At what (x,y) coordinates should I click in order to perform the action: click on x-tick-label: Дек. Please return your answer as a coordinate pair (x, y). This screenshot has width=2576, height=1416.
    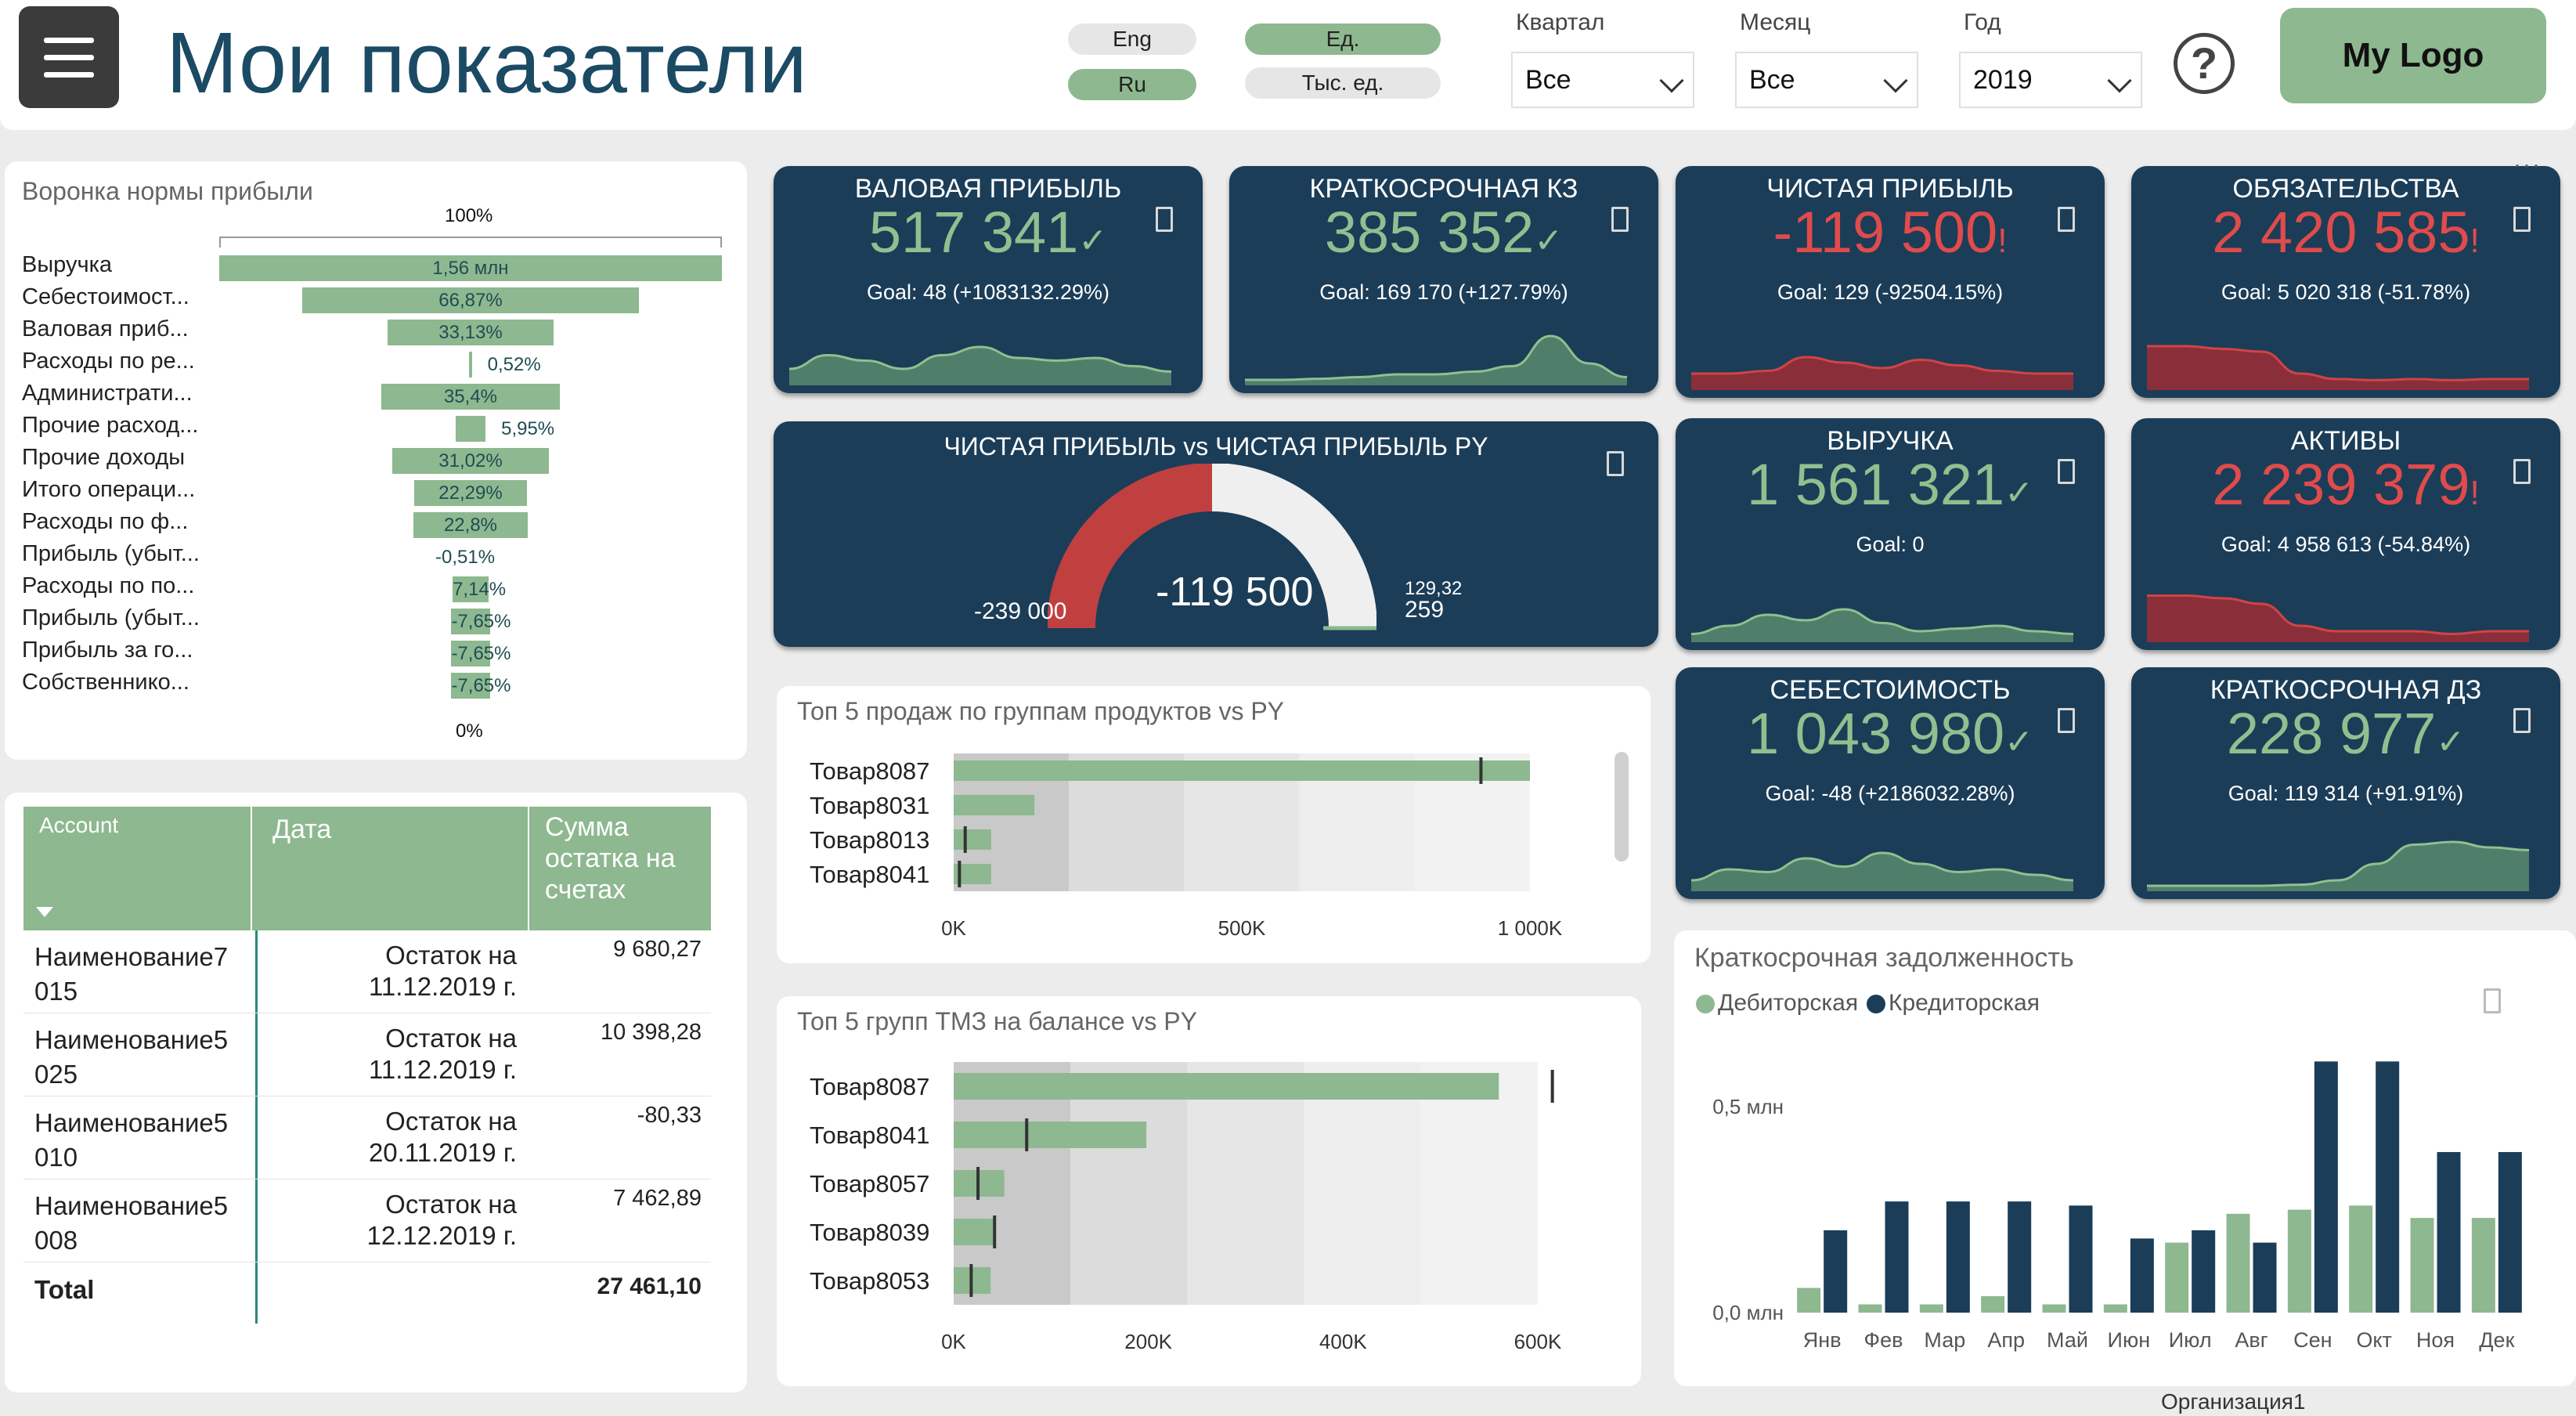
    Looking at the image, I should click on (2496, 1340).